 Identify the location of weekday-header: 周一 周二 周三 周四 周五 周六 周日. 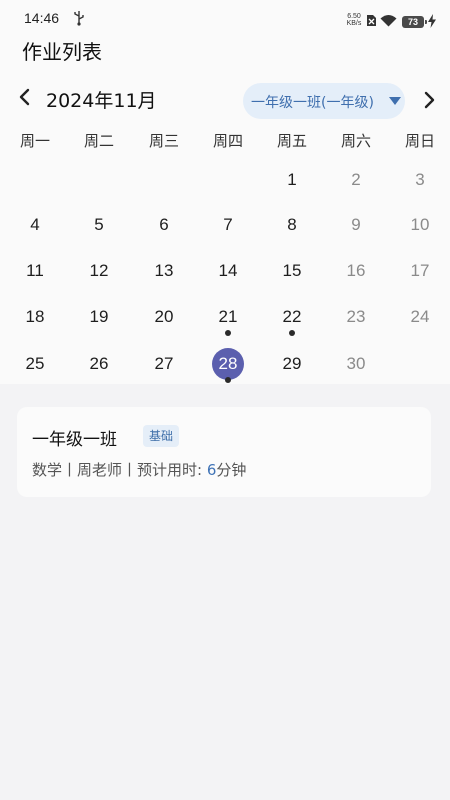
(225, 140).